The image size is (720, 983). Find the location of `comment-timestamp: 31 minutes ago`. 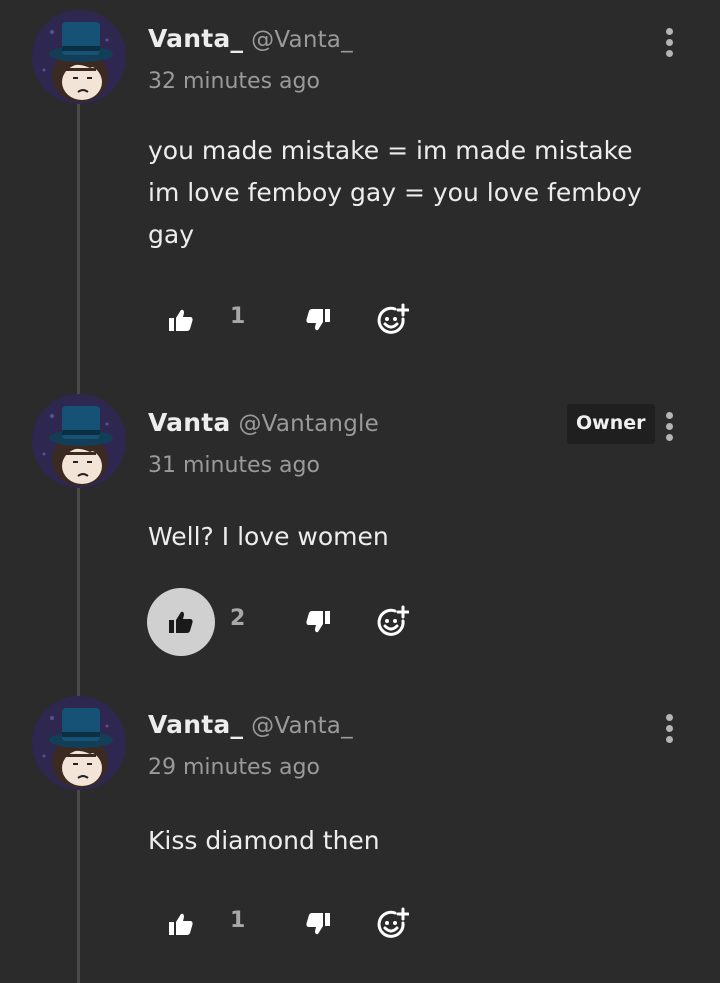

comment-timestamp: 31 minutes ago is located at coordinates (234, 465).